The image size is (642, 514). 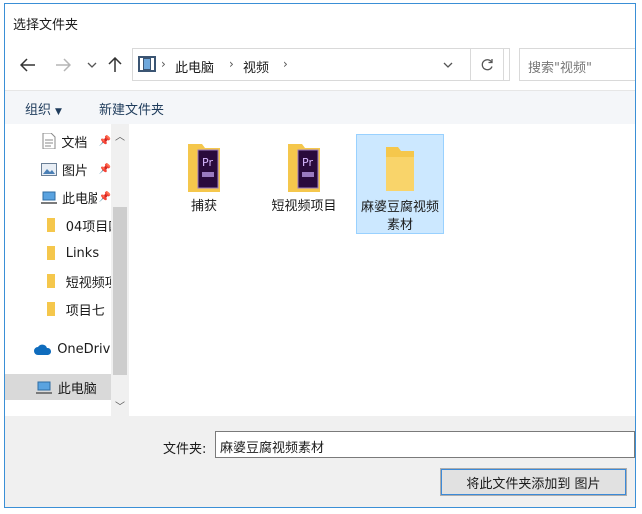 What do you see at coordinates (272, 448) in the screenshot?
I see `folder-name-value: 麻婆豆腐视频素材` at bounding box center [272, 448].